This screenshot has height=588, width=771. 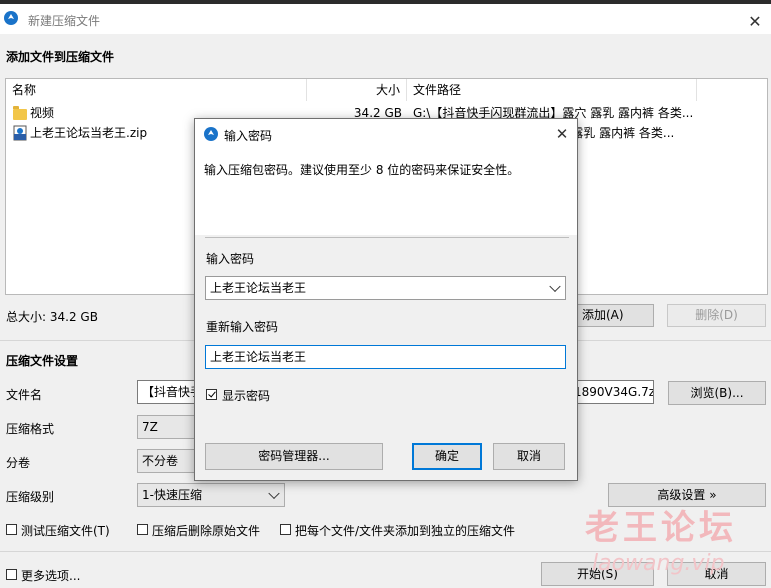 I want to click on file-name: 上老王论坛当老王.zip, so click(x=89, y=133).